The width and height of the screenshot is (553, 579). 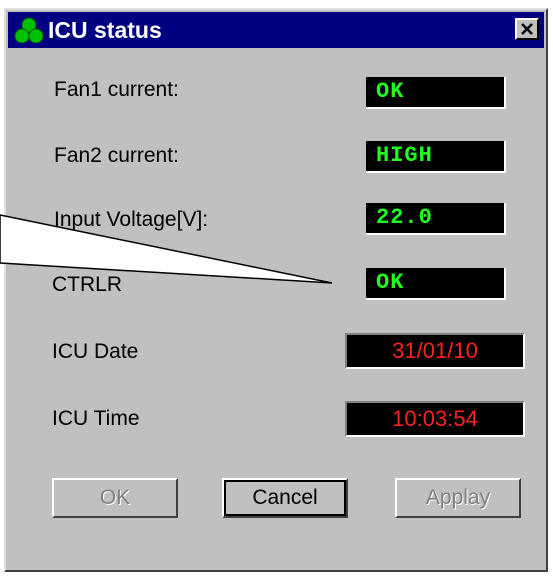 What do you see at coordinates (166, 249) in the screenshot?
I see `callout-pointer` at bounding box center [166, 249].